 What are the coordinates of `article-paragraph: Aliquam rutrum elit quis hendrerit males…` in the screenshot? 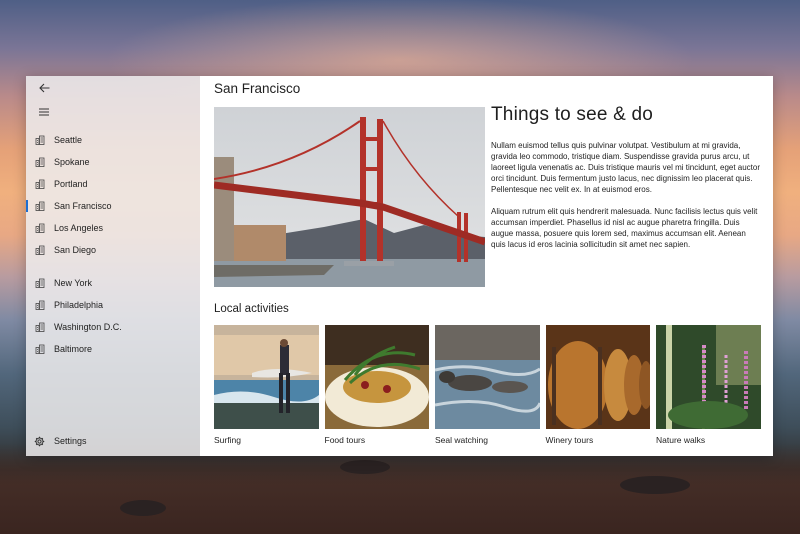 It's located at (624, 228).